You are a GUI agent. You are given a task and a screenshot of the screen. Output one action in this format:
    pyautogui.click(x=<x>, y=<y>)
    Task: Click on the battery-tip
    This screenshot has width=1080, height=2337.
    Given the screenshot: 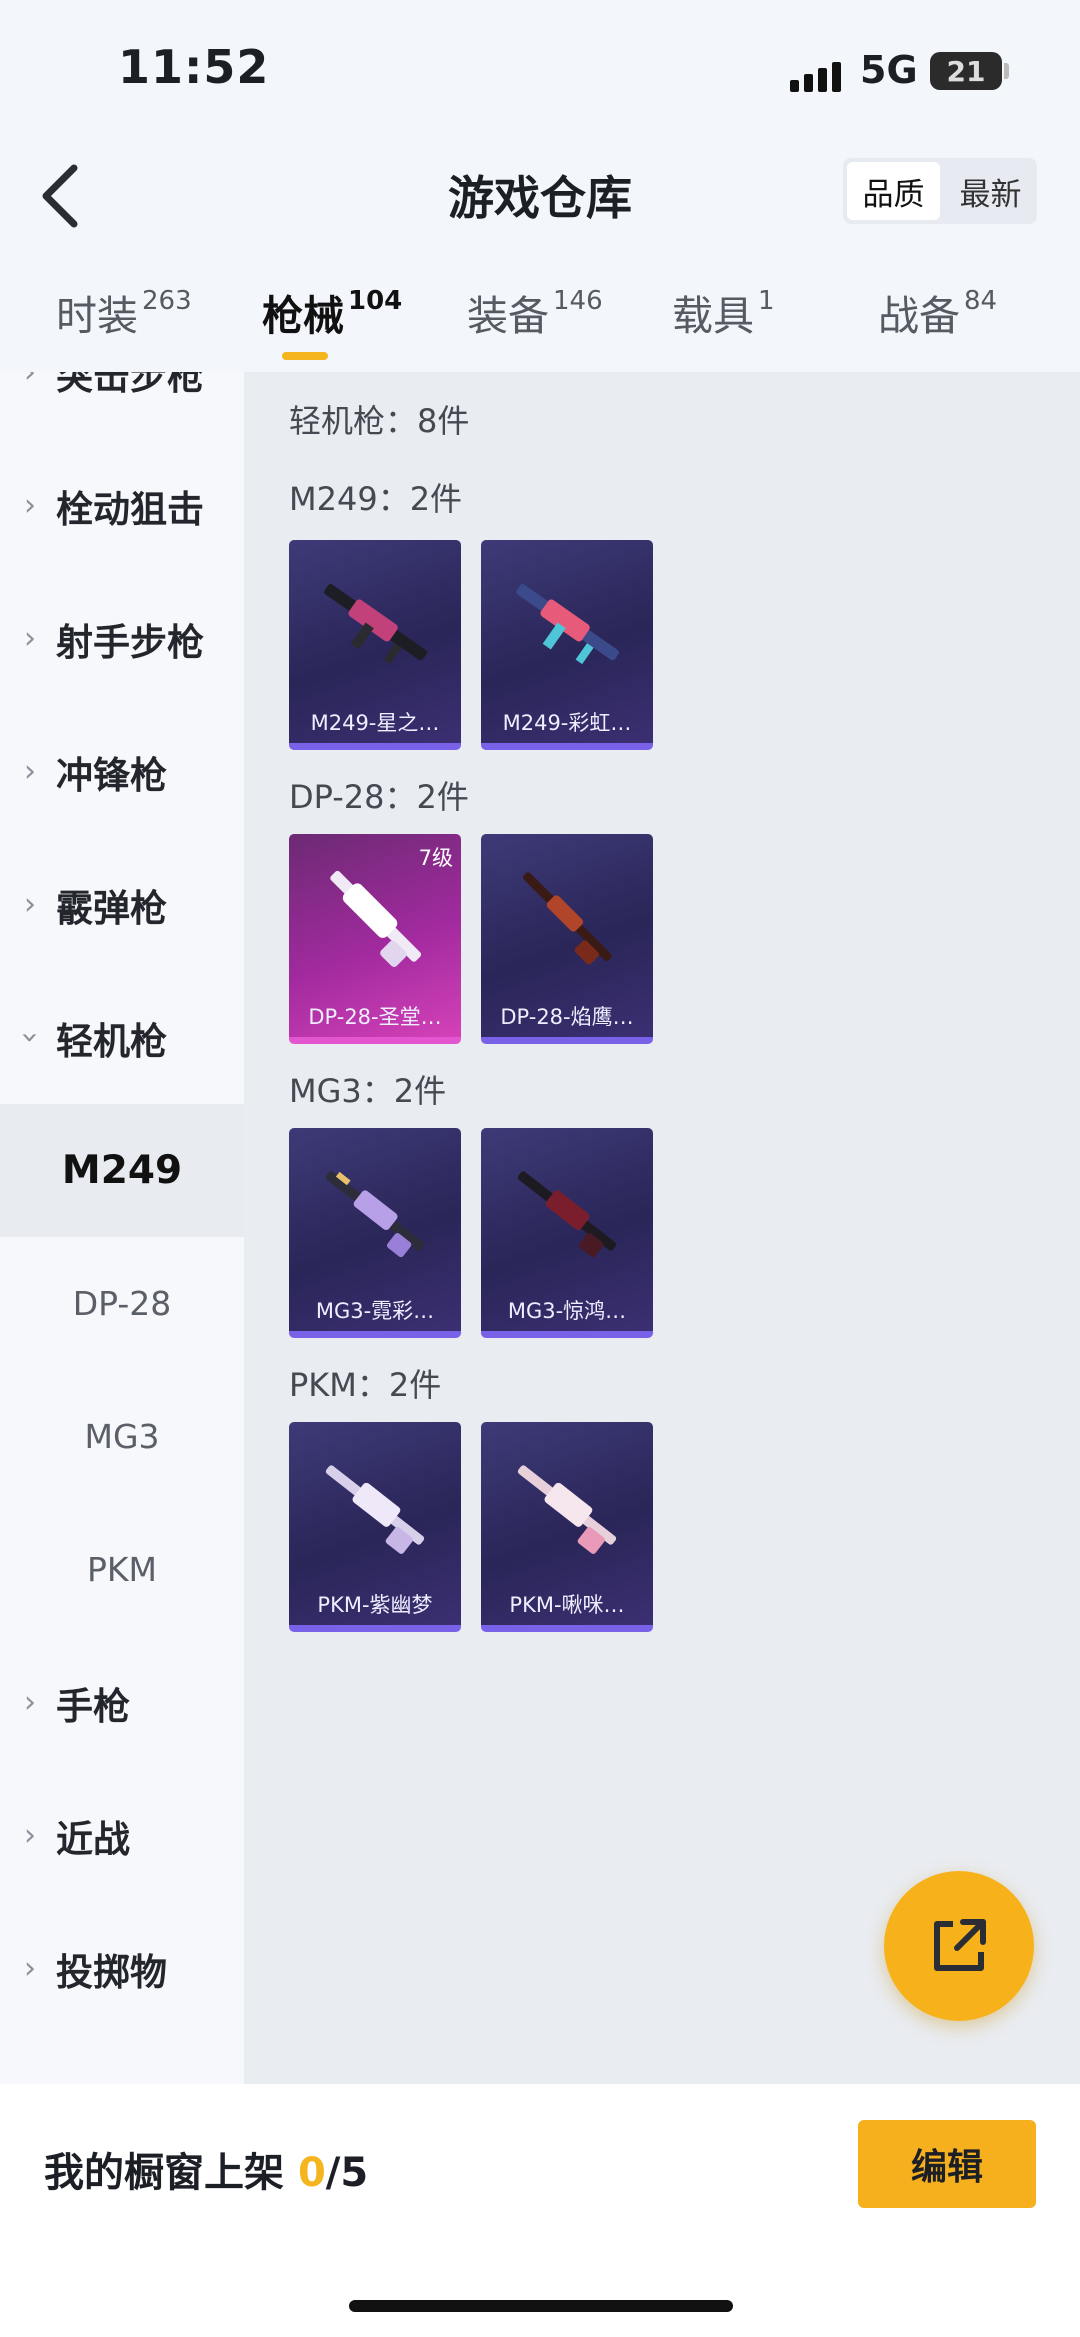 What is the action you would take?
    pyautogui.click(x=1006, y=71)
    